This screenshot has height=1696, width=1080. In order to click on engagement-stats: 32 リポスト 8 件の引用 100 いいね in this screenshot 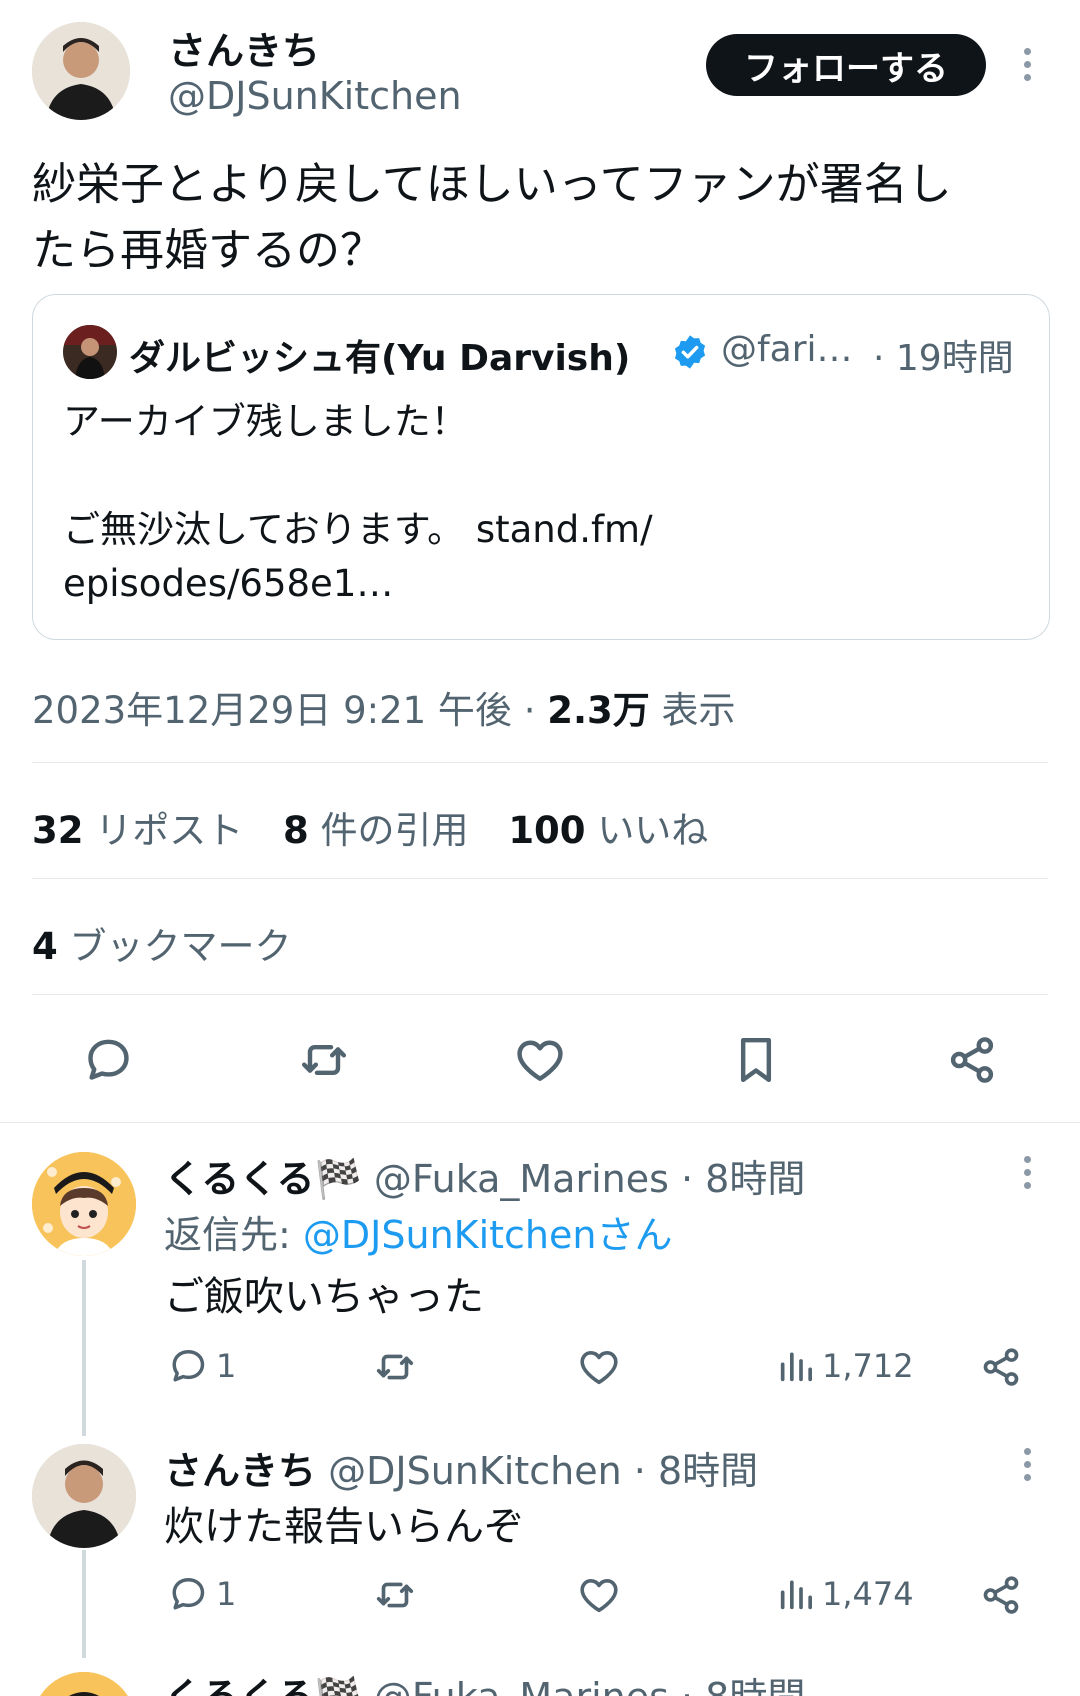, I will do `click(370, 827)`.